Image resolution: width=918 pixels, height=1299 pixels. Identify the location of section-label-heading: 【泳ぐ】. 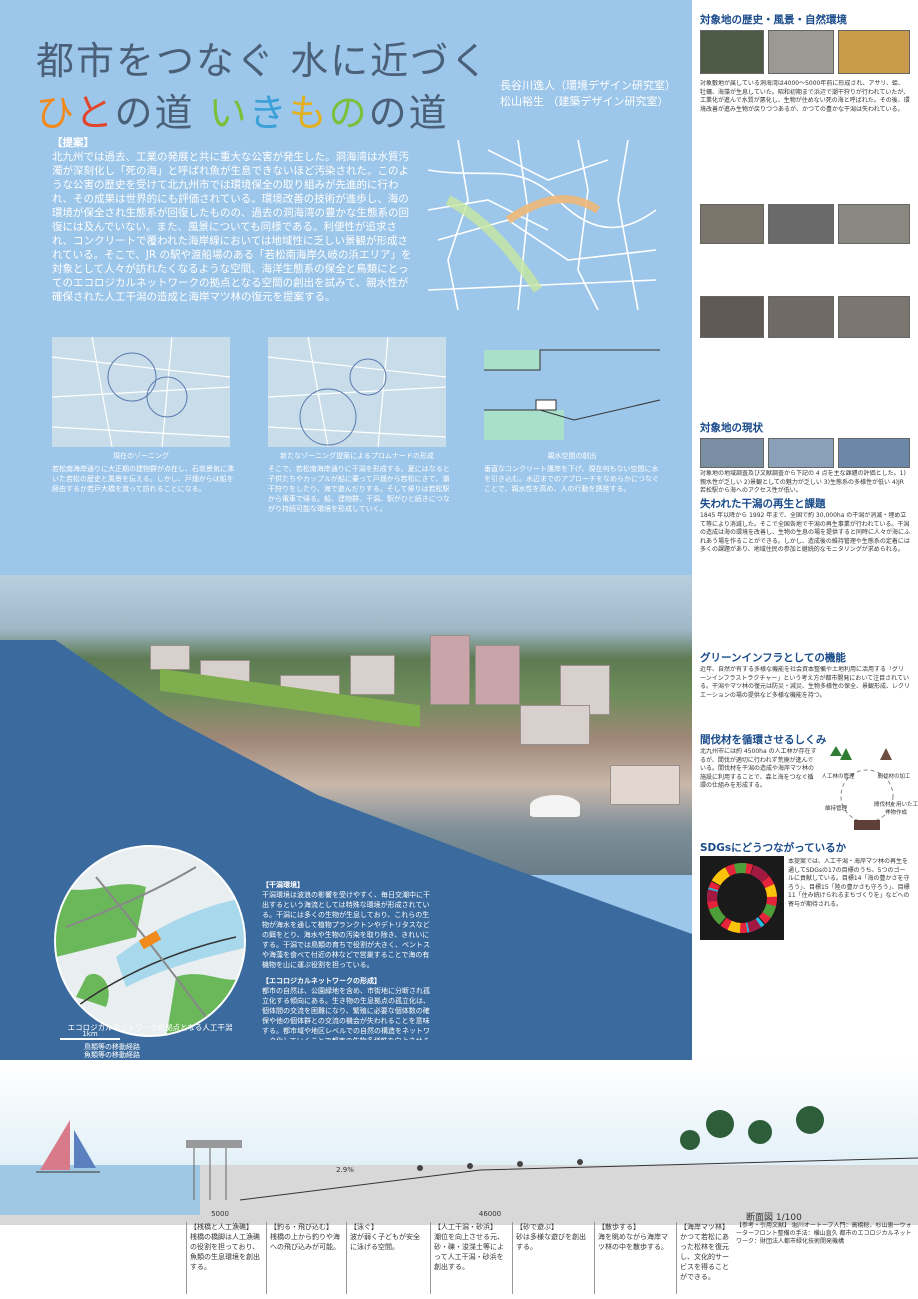
(364, 1227).